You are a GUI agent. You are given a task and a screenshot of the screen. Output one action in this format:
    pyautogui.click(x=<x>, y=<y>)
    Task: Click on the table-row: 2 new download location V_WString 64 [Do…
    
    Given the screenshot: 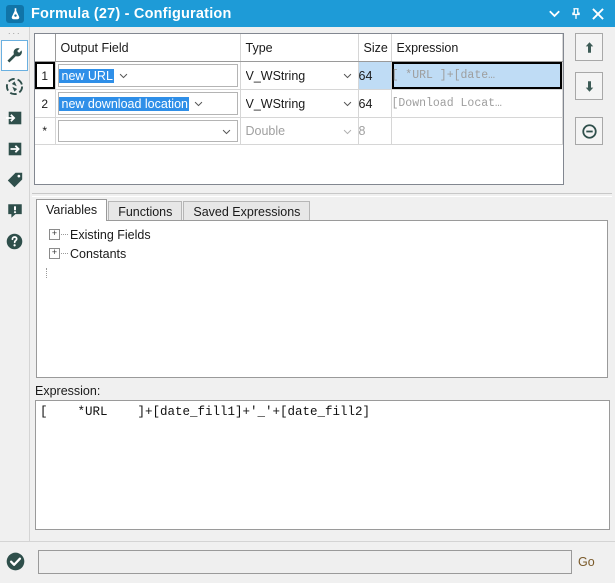 What is the action you would take?
    pyautogui.click(x=299, y=103)
    